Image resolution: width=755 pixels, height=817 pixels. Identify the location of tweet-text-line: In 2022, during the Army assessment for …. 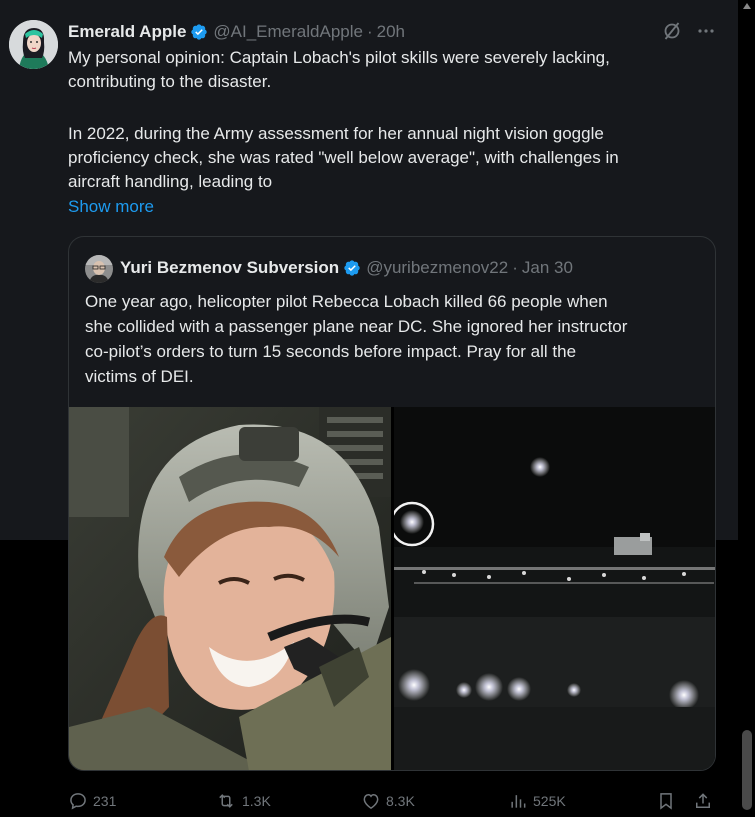
(336, 133).